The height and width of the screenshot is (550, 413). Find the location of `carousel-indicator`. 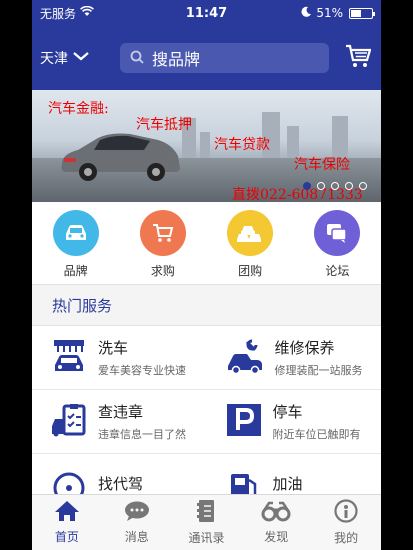

carousel-indicator is located at coordinates (335, 186).